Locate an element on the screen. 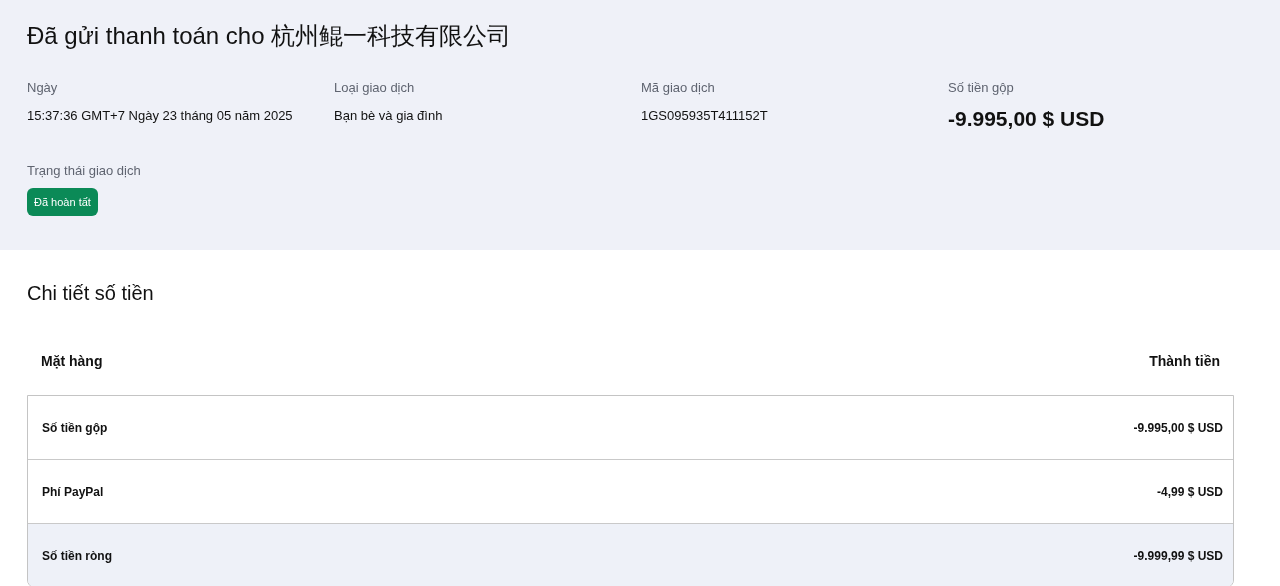 Image resolution: width=1280 pixels, height=586 pixels. item-cell: Phí PayPal is located at coordinates (73, 491).